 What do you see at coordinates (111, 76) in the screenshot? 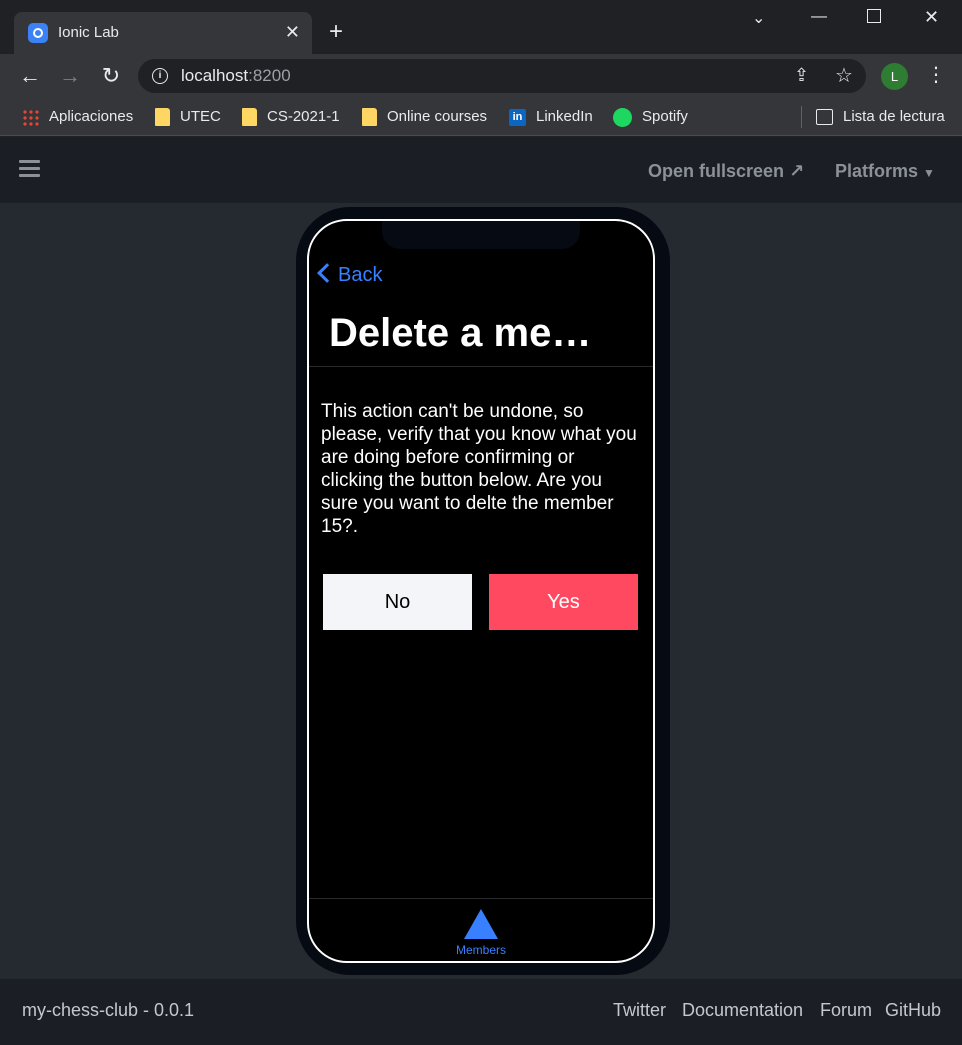
I see `reload-icon: ↻` at bounding box center [111, 76].